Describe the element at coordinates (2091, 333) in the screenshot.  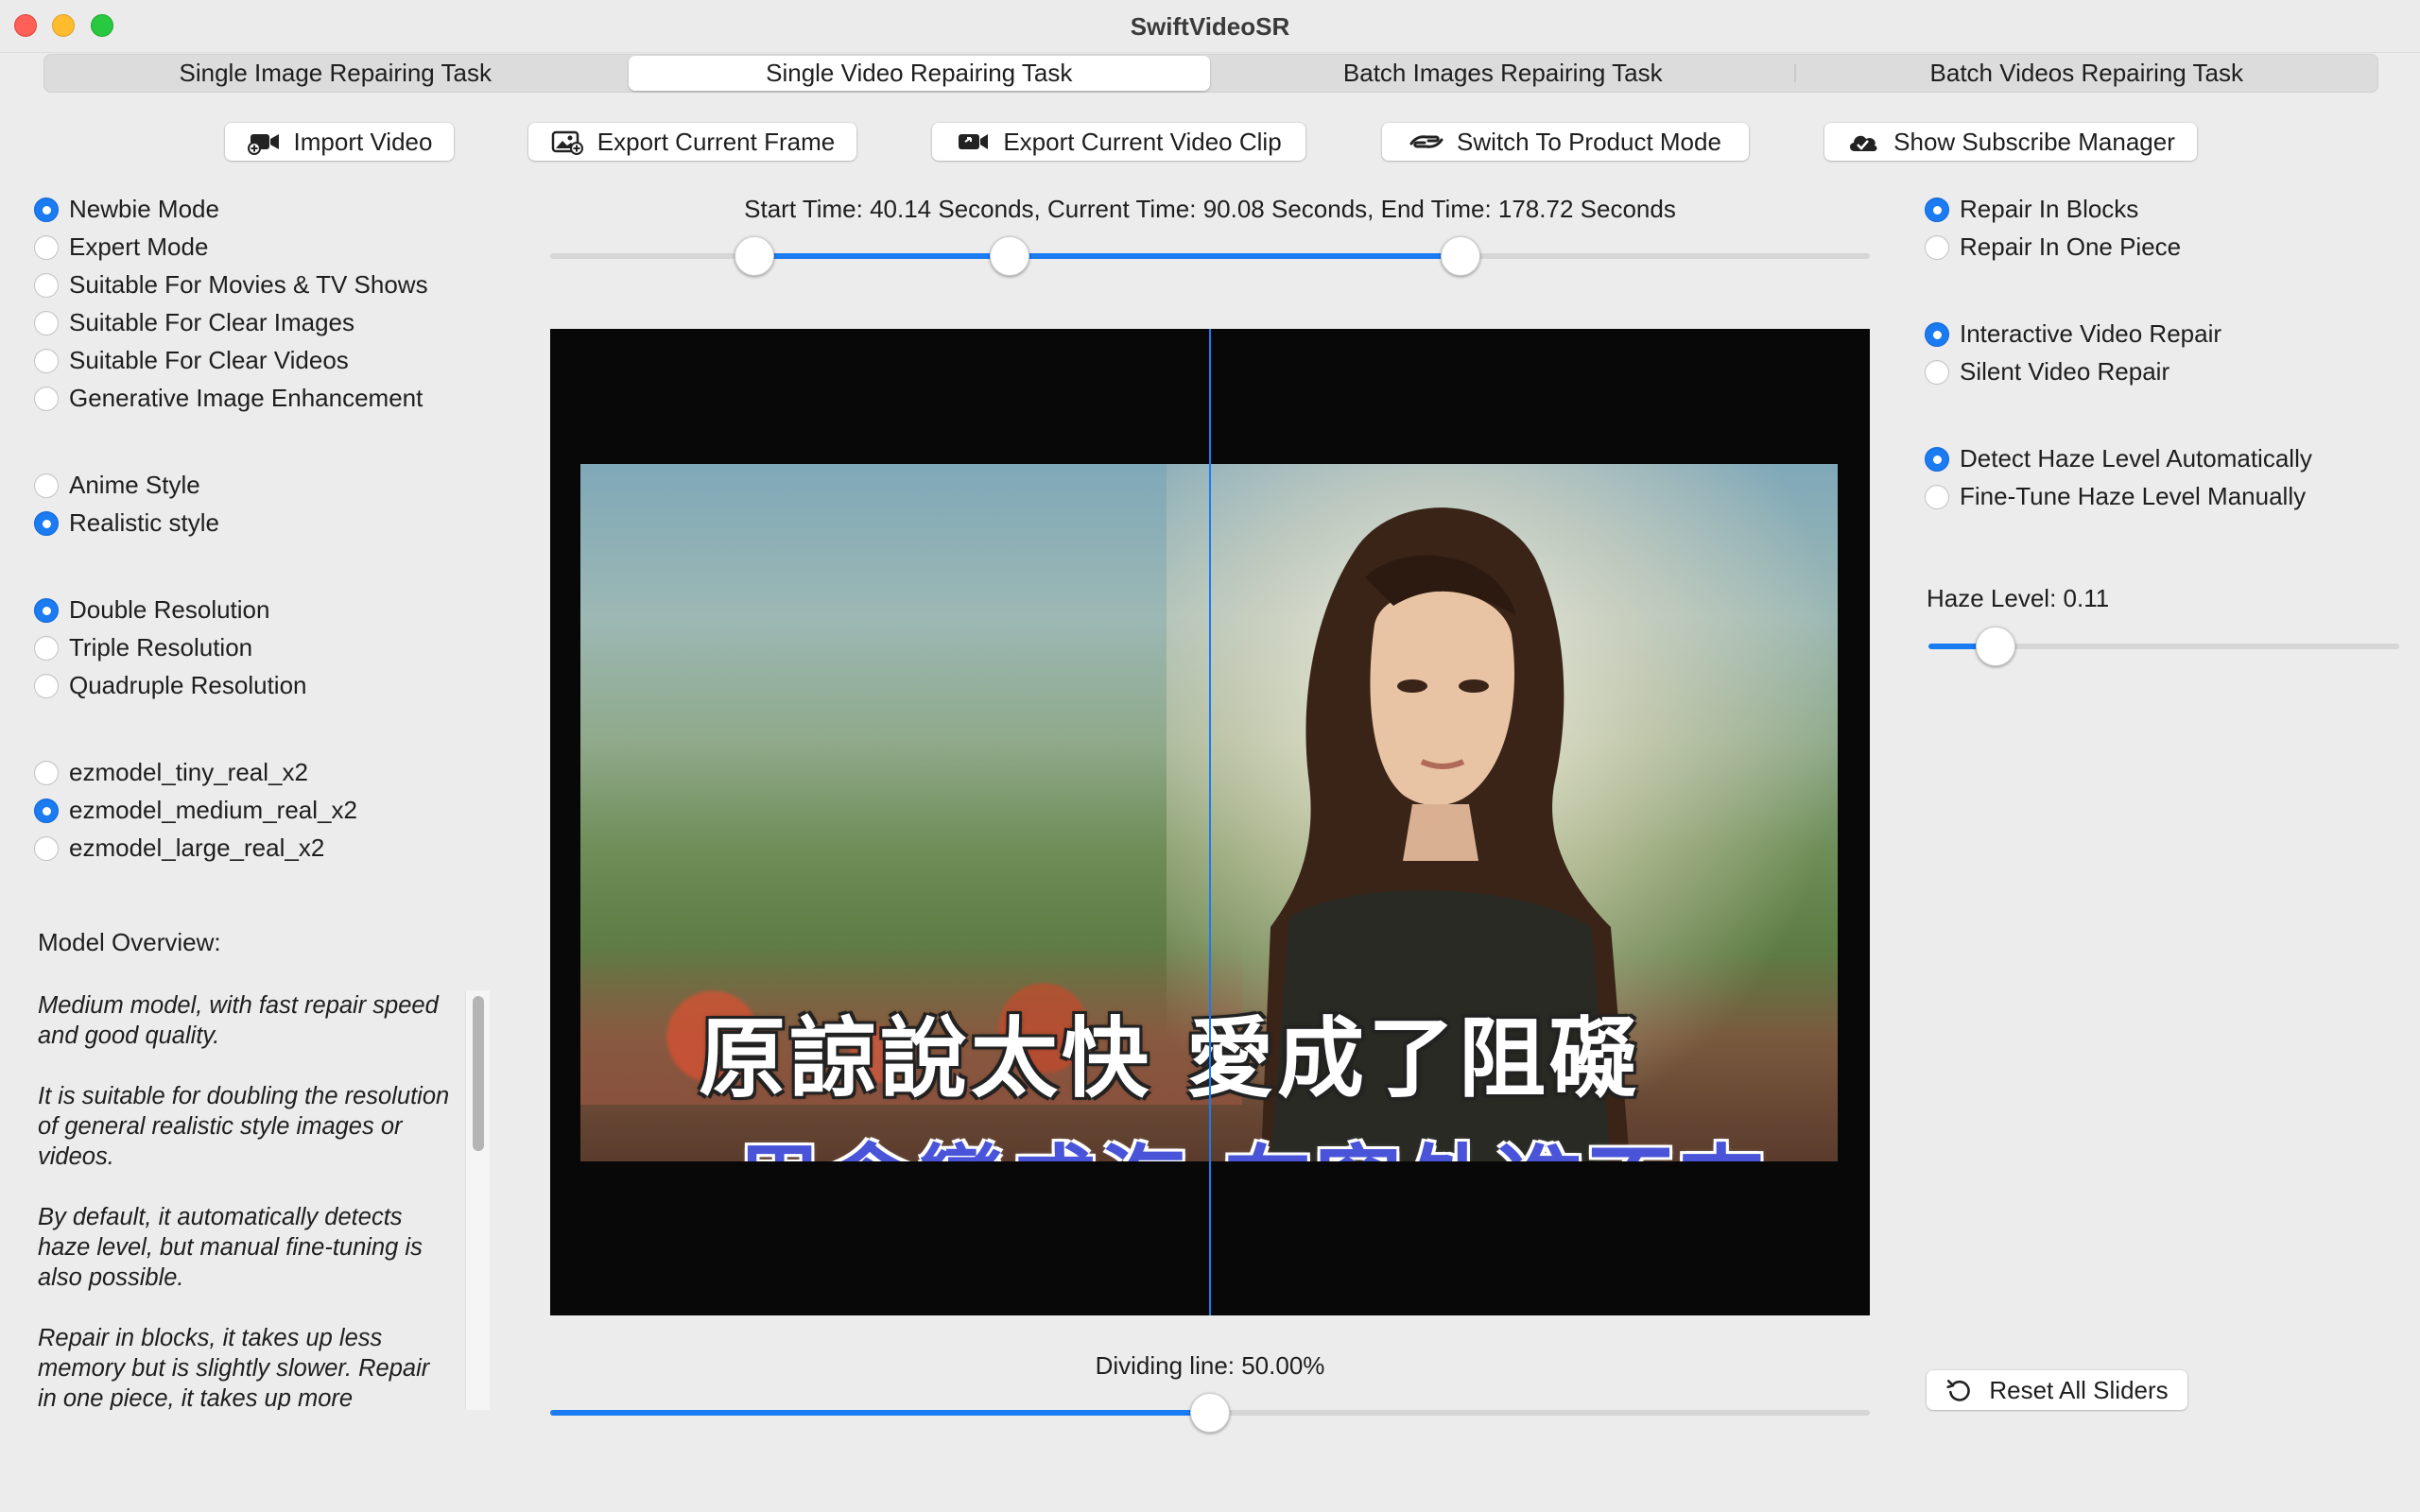
I see `radio-label: Interactive Video Repair` at that location.